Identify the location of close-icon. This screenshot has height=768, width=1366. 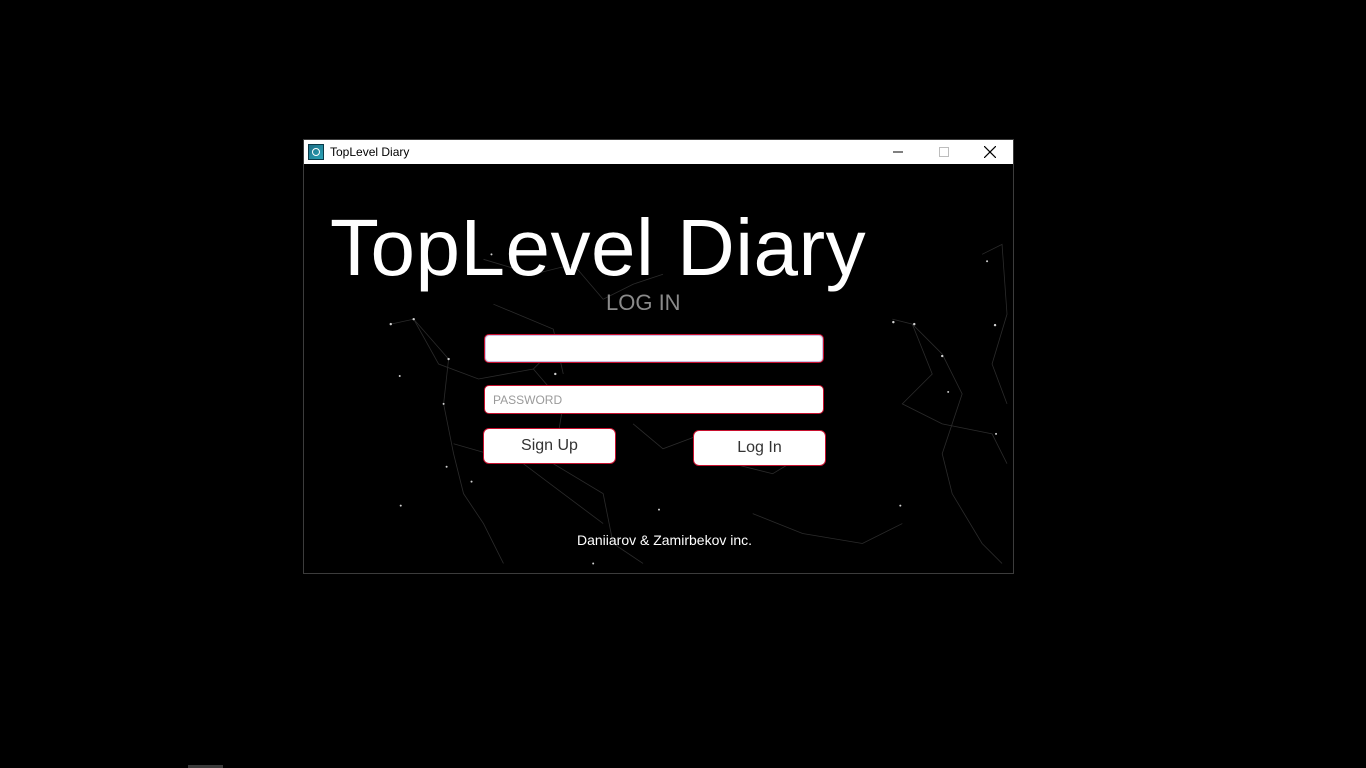
(990, 152).